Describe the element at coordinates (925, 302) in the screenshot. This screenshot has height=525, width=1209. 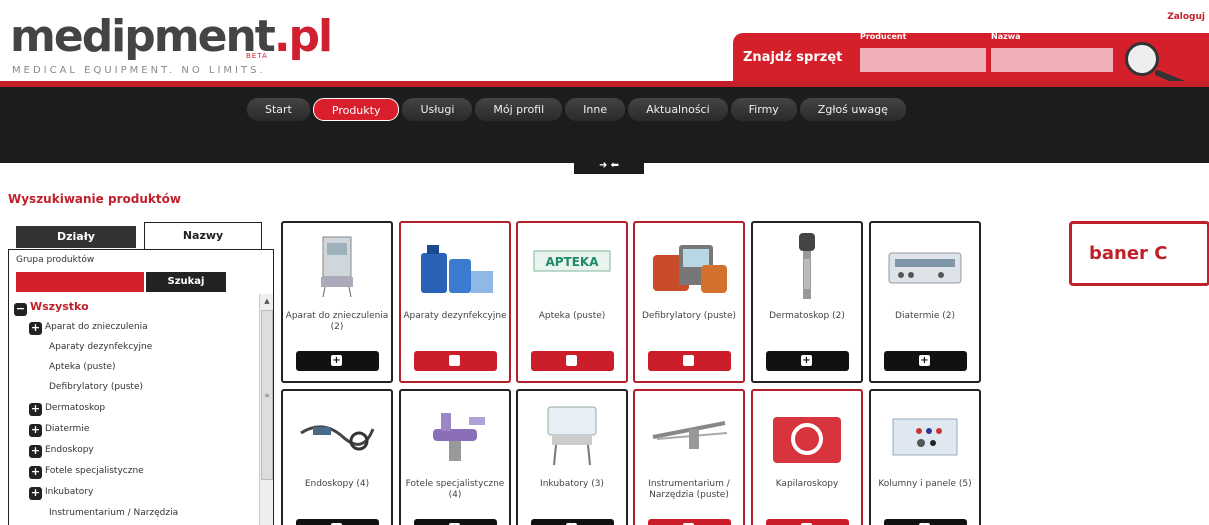
I see `product-card: Diatermie (2) +` at that location.